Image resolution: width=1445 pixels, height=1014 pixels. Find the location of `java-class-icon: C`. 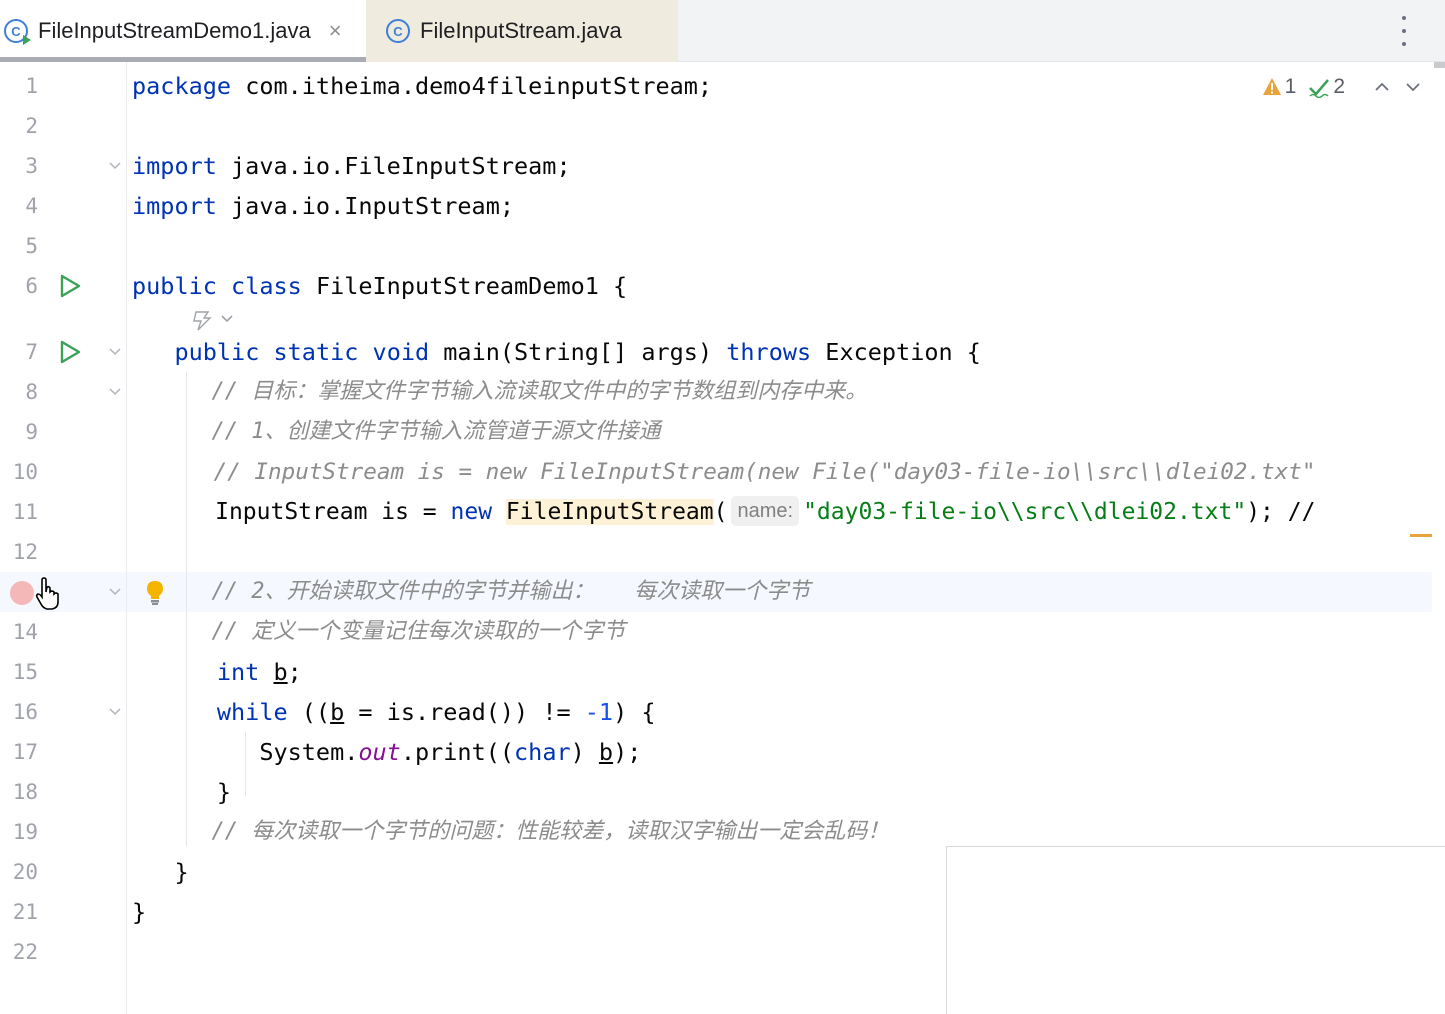

java-class-icon: C is located at coordinates (398, 31).